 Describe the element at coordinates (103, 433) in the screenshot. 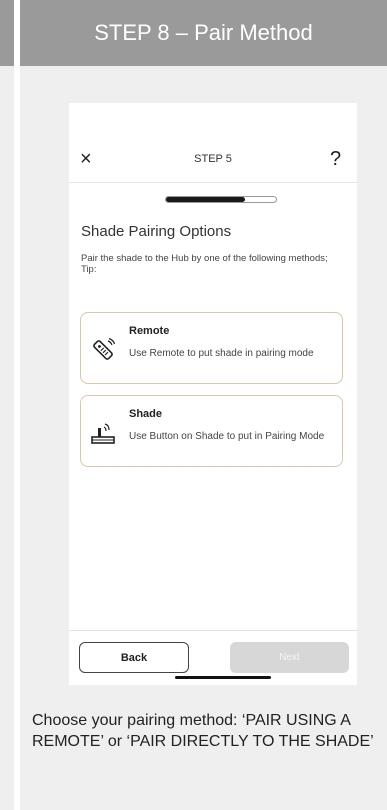

I see `shade-button-icon` at that location.